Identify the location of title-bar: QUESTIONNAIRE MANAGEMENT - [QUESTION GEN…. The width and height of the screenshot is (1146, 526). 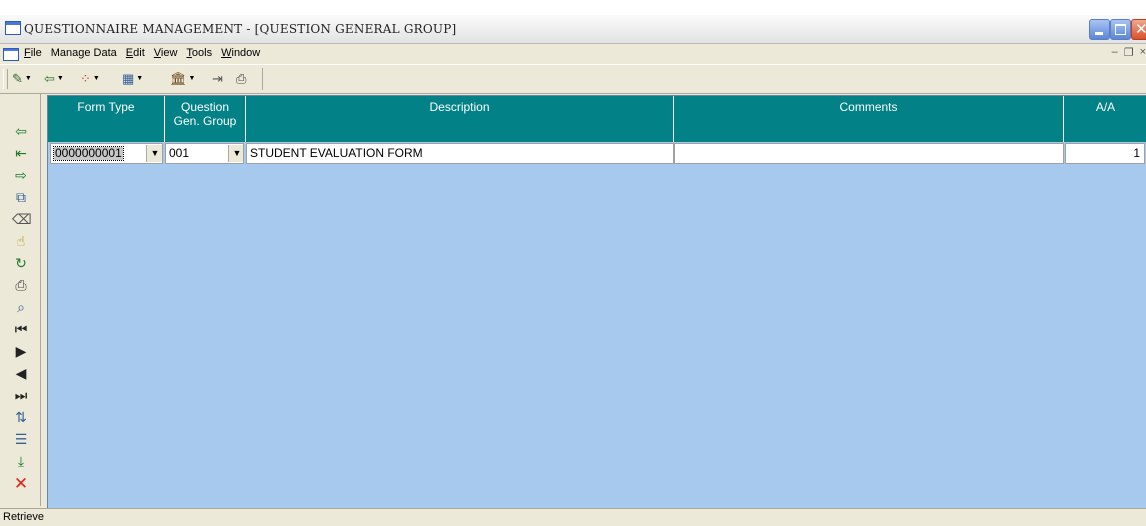
(573, 29).